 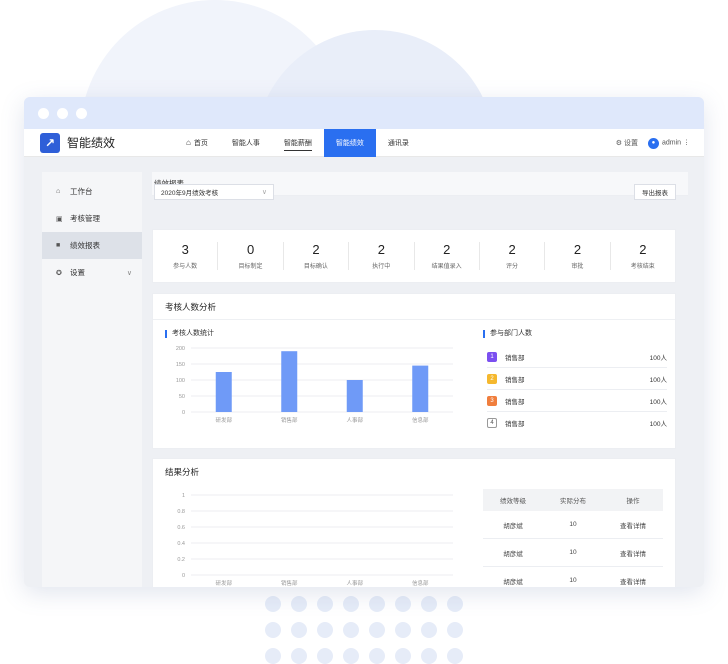 I want to click on export-report-button: 导出报表, so click(x=655, y=192).